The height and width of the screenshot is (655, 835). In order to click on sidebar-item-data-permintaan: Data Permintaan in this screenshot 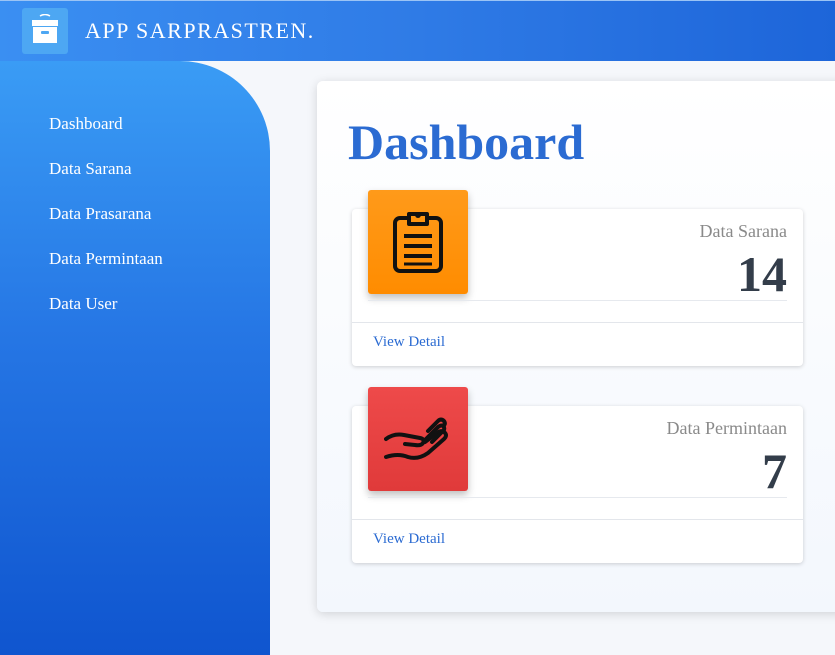, I will do `click(106, 259)`.